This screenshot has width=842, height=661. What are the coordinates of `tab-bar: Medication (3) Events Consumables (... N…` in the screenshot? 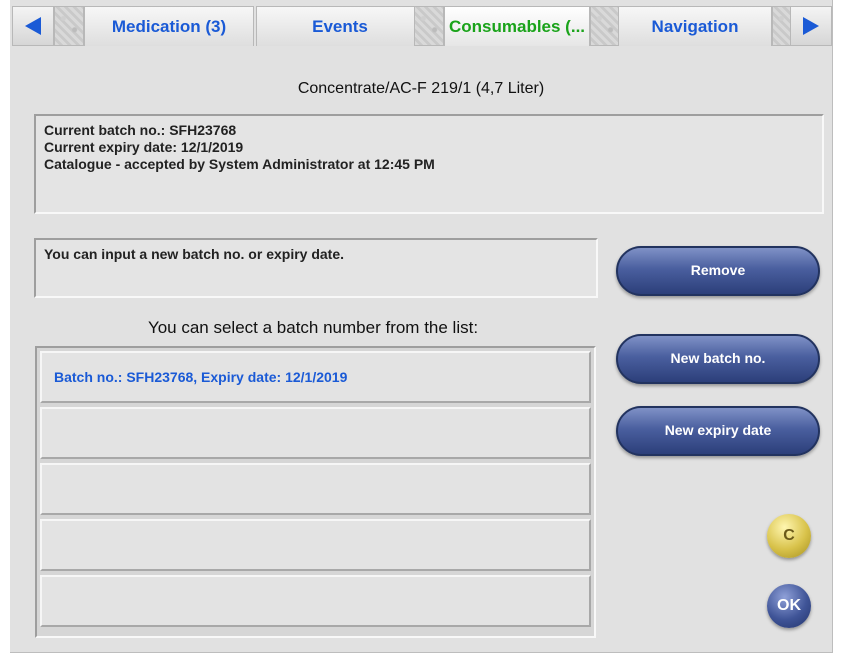 It's located at (421, 26).